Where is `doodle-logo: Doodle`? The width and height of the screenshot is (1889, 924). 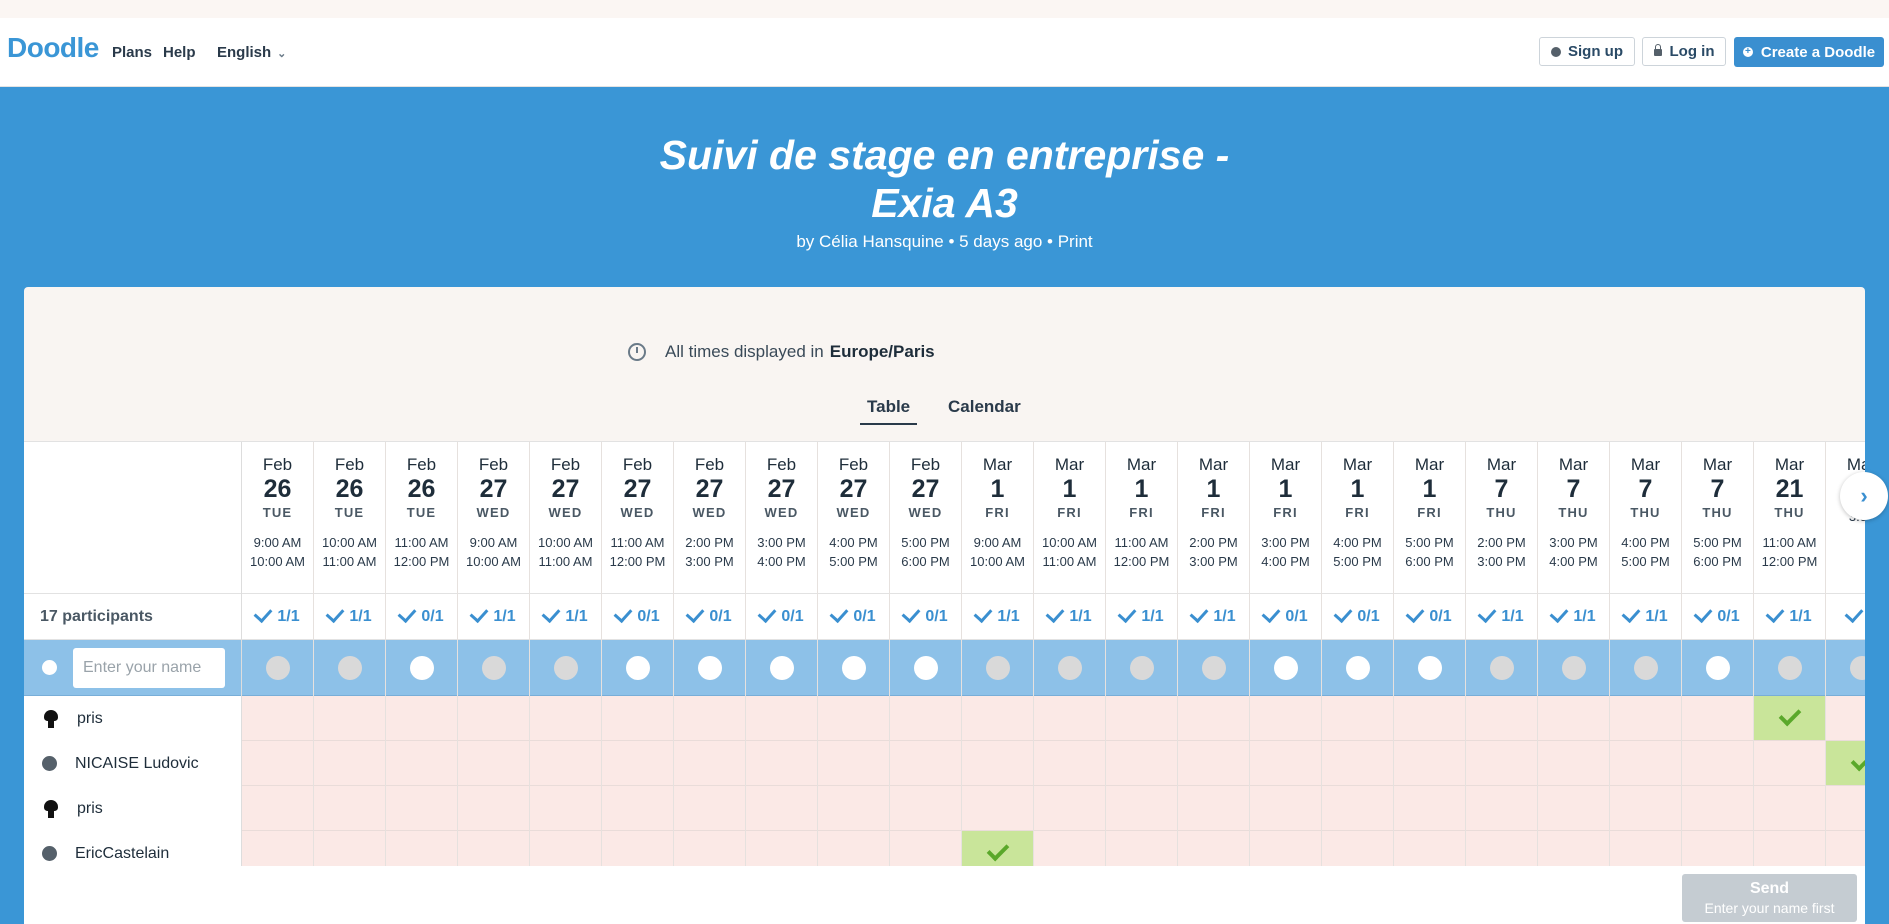
doodle-logo: Doodle is located at coordinates (53, 48).